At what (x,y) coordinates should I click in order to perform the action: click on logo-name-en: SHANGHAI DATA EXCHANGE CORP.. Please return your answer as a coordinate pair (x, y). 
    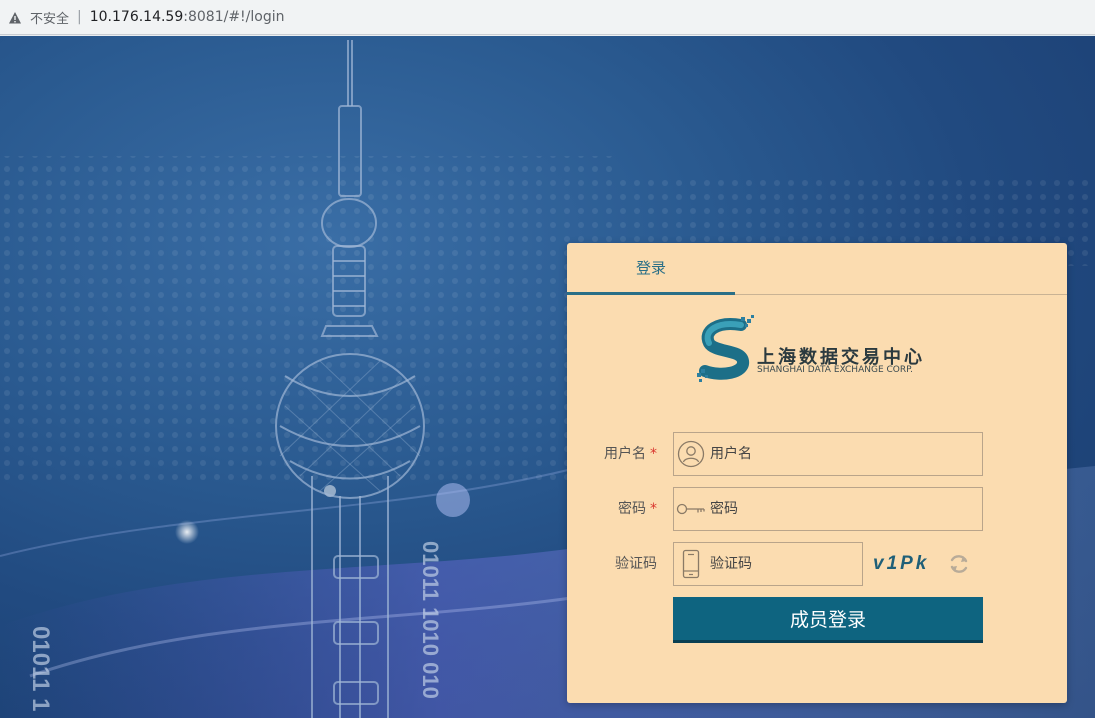
    Looking at the image, I should click on (835, 370).